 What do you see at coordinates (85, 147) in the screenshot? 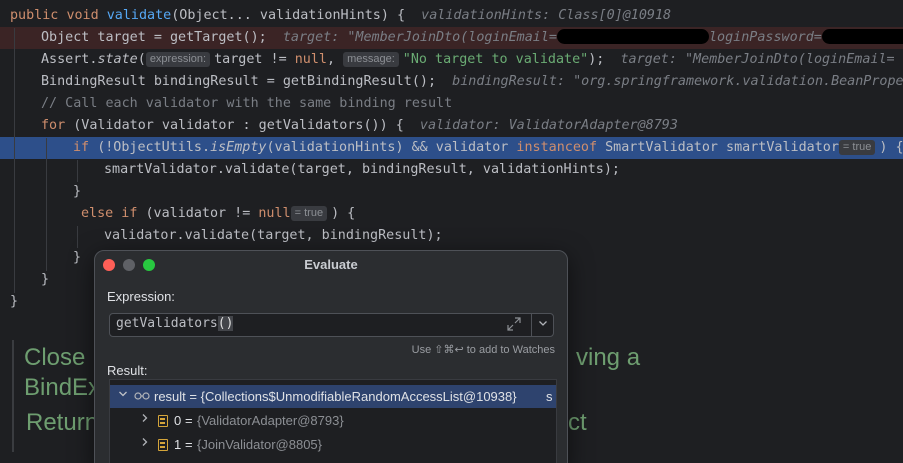
I see `code-token: if` at bounding box center [85, 147].